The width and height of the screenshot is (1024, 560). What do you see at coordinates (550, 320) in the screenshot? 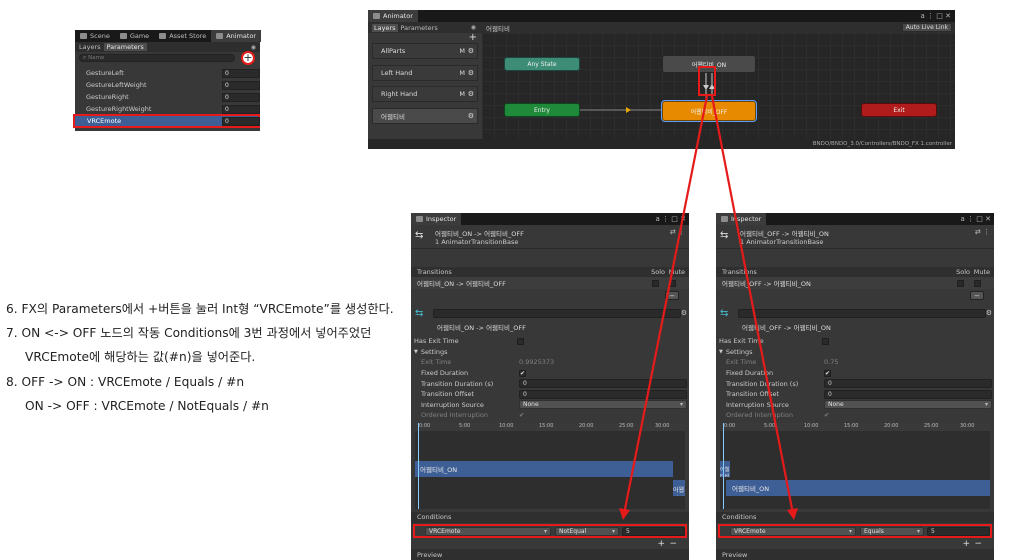
I see `transition-preview-row: ⇆ ⚙ 어웹티비_ON -> 어웹티비_OFF` at bounding box center [550, 320].